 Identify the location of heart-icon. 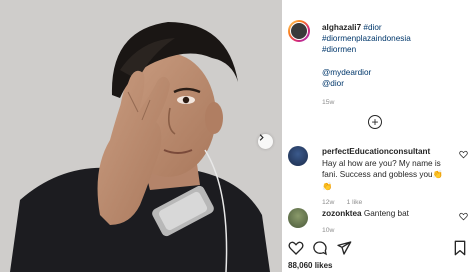
(296, 248).